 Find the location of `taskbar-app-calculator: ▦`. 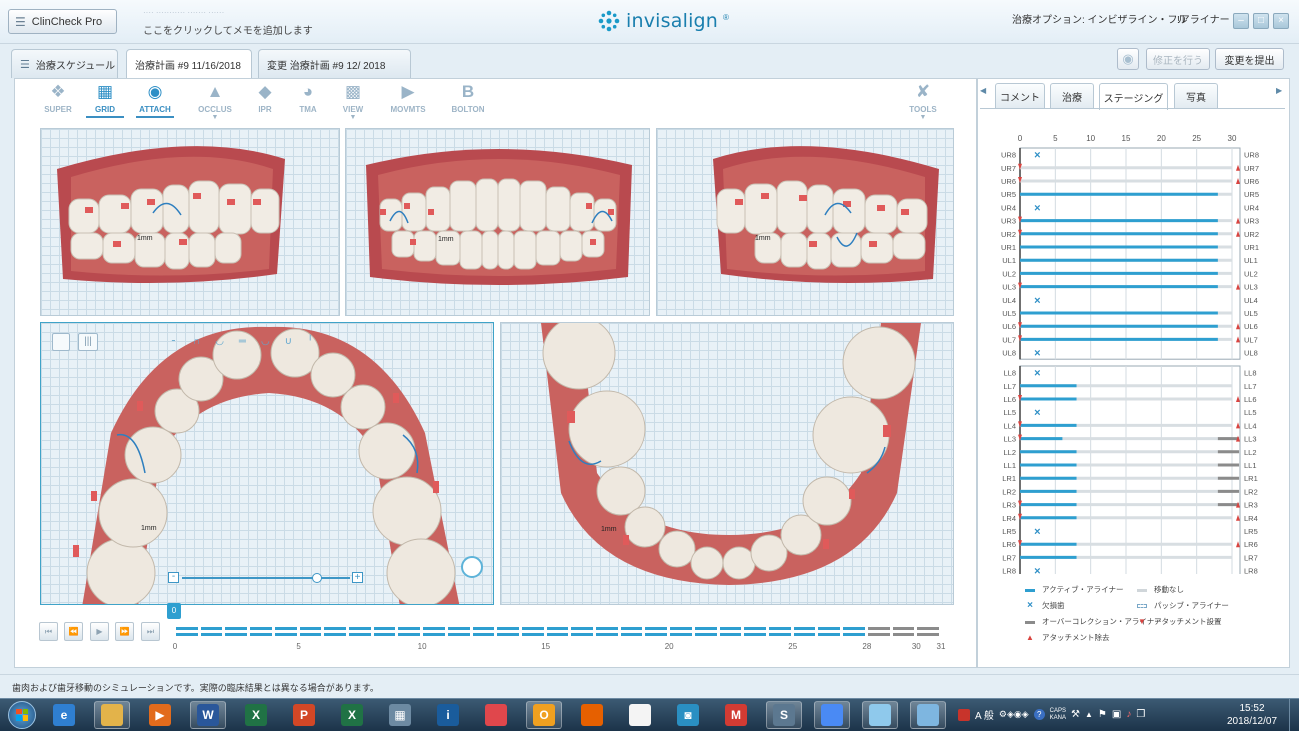

taskbar-app-calculator: ▦ is located at coordinates (400, 715).